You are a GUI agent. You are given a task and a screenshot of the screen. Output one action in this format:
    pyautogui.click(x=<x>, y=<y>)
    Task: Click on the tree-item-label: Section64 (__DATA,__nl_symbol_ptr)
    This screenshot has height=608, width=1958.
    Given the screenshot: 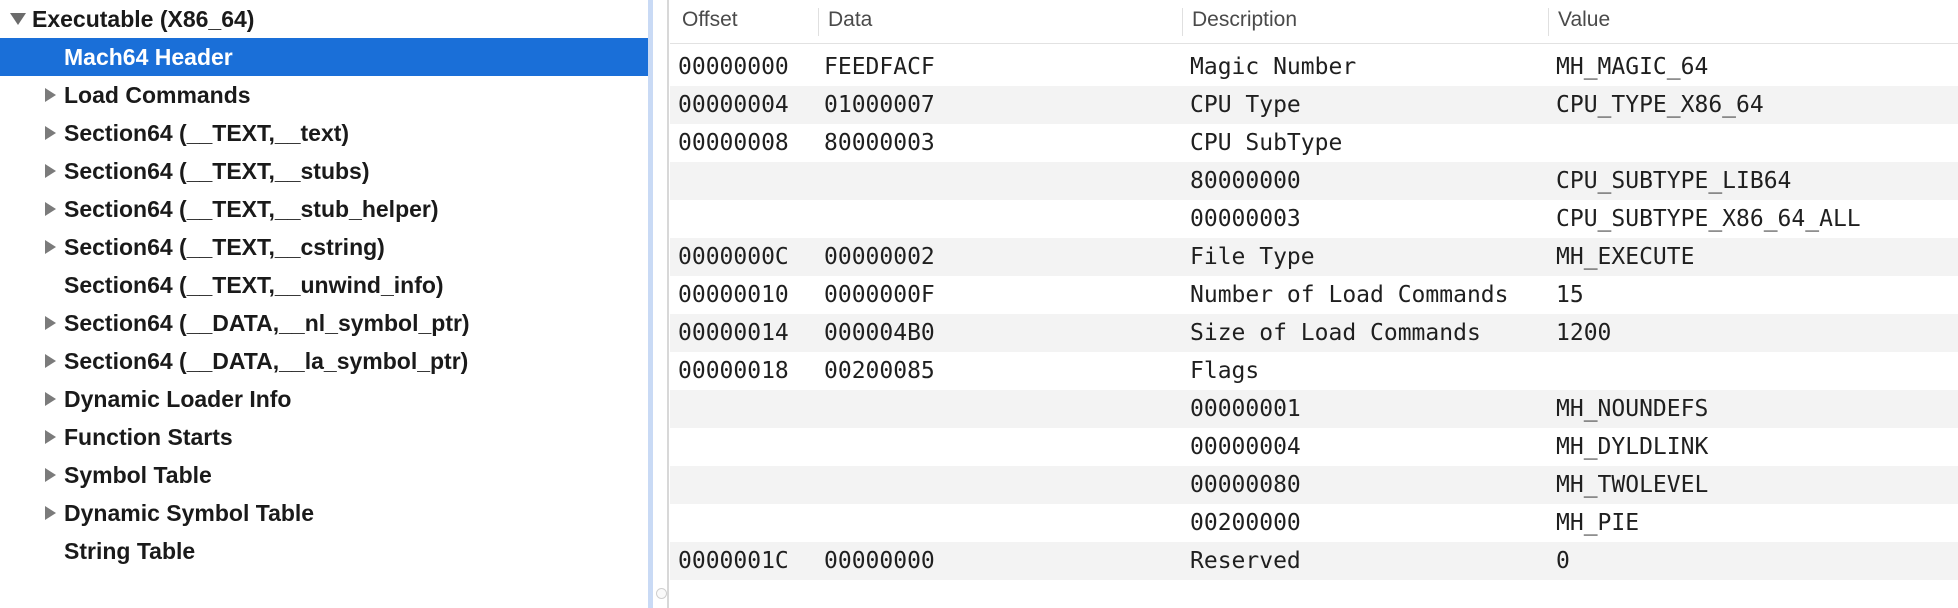 What is the action you would take?
    pyautogui.click(x=267, y=323)
    